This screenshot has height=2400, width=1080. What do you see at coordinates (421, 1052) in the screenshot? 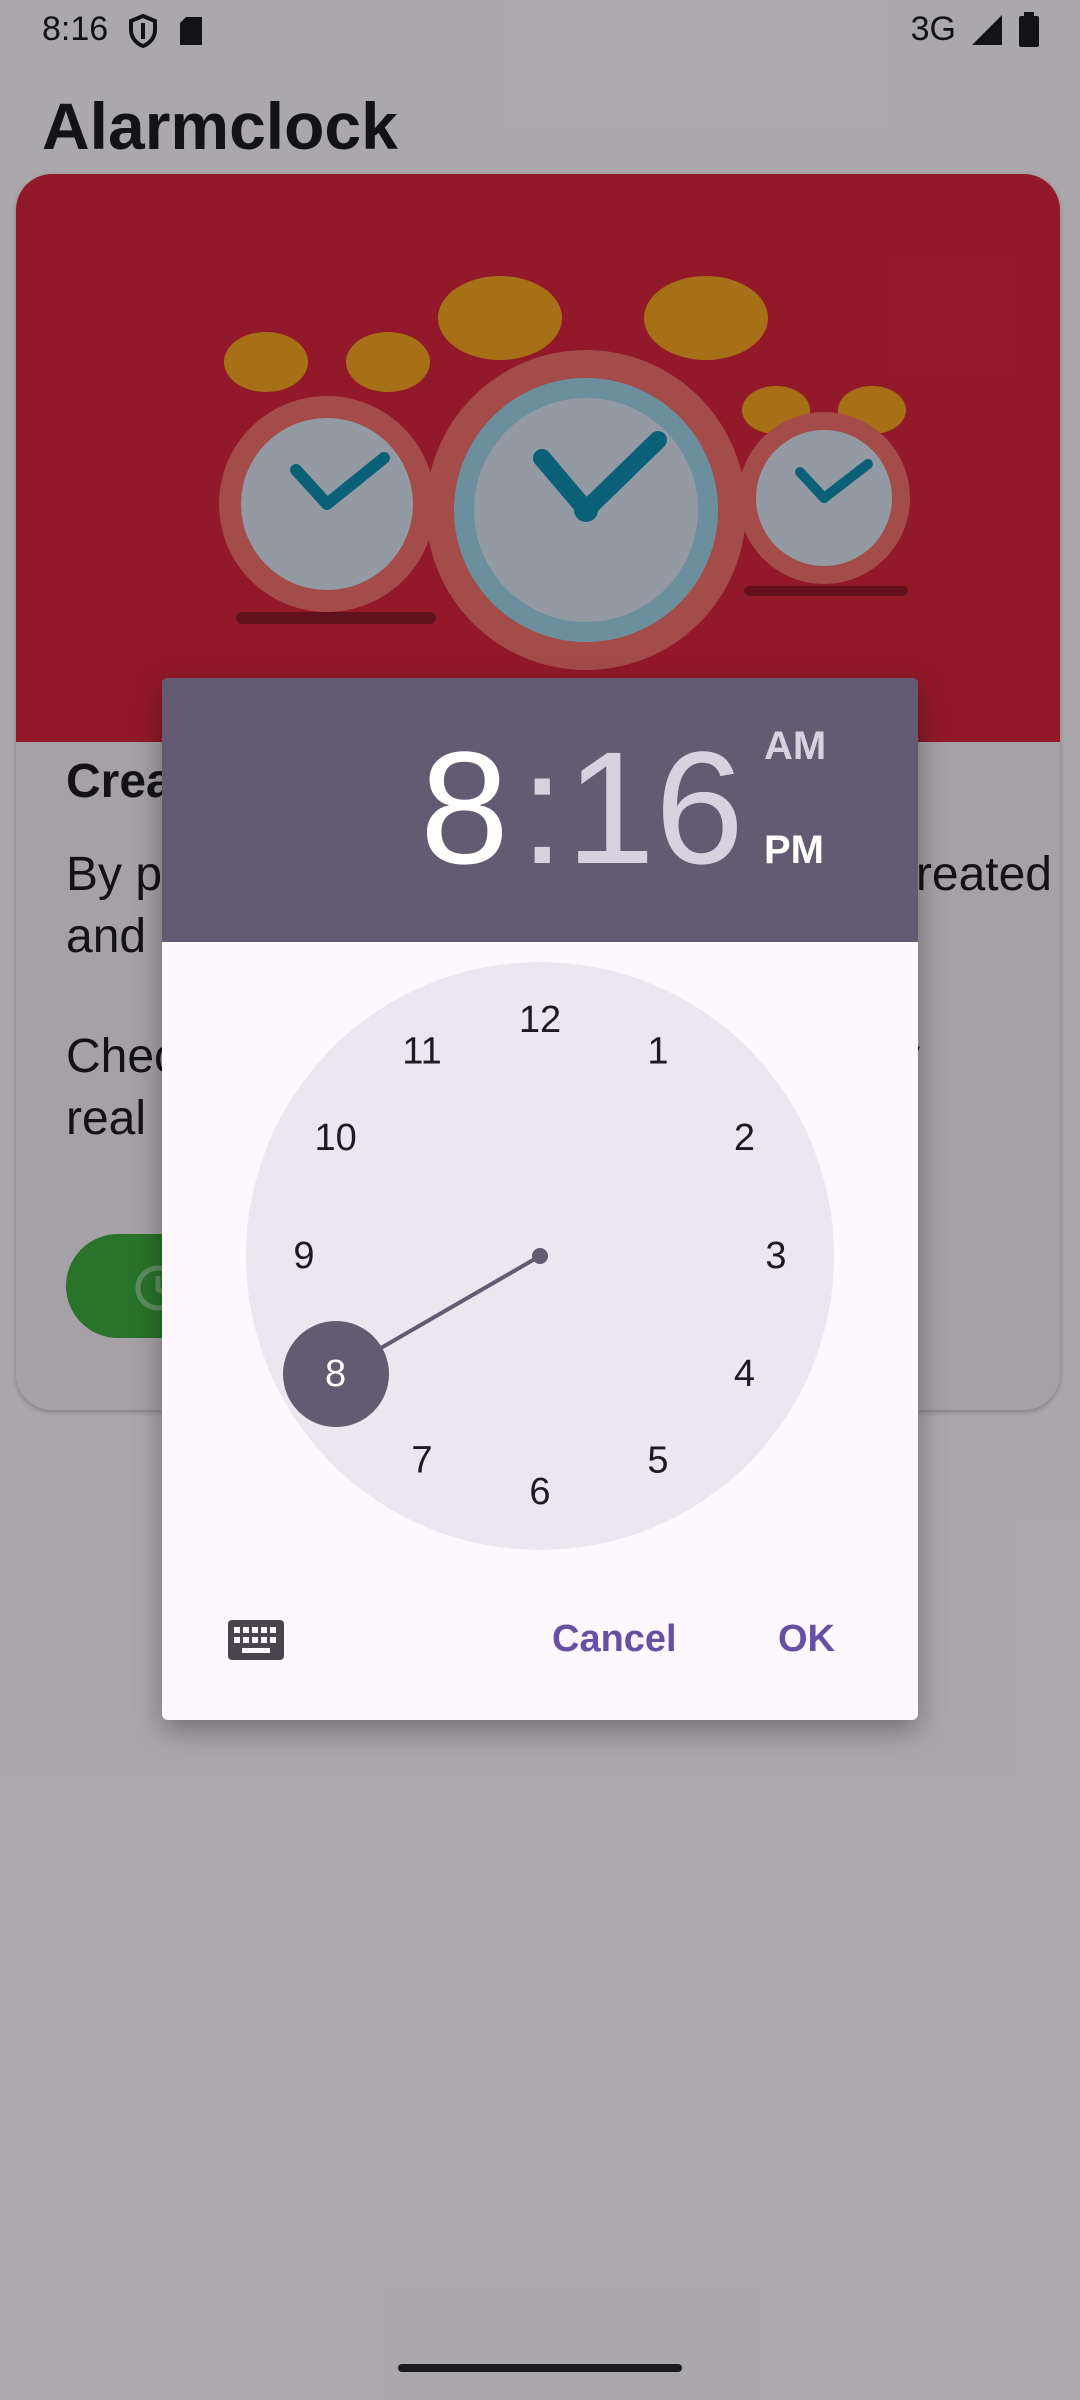
I see `dial-number-11: 11` at bounding box center [421, 1052].